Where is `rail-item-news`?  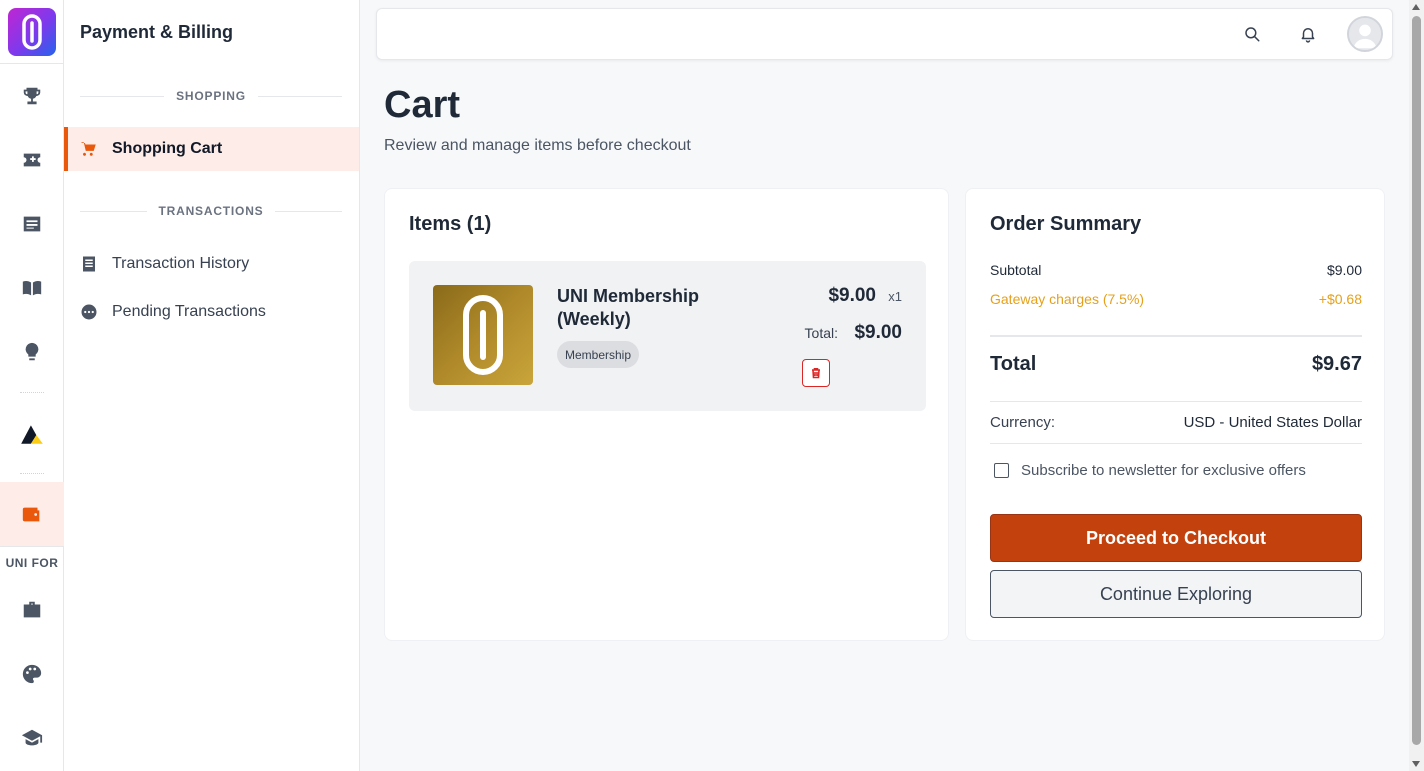 rail-item-news is located at coordinates (32, 224).